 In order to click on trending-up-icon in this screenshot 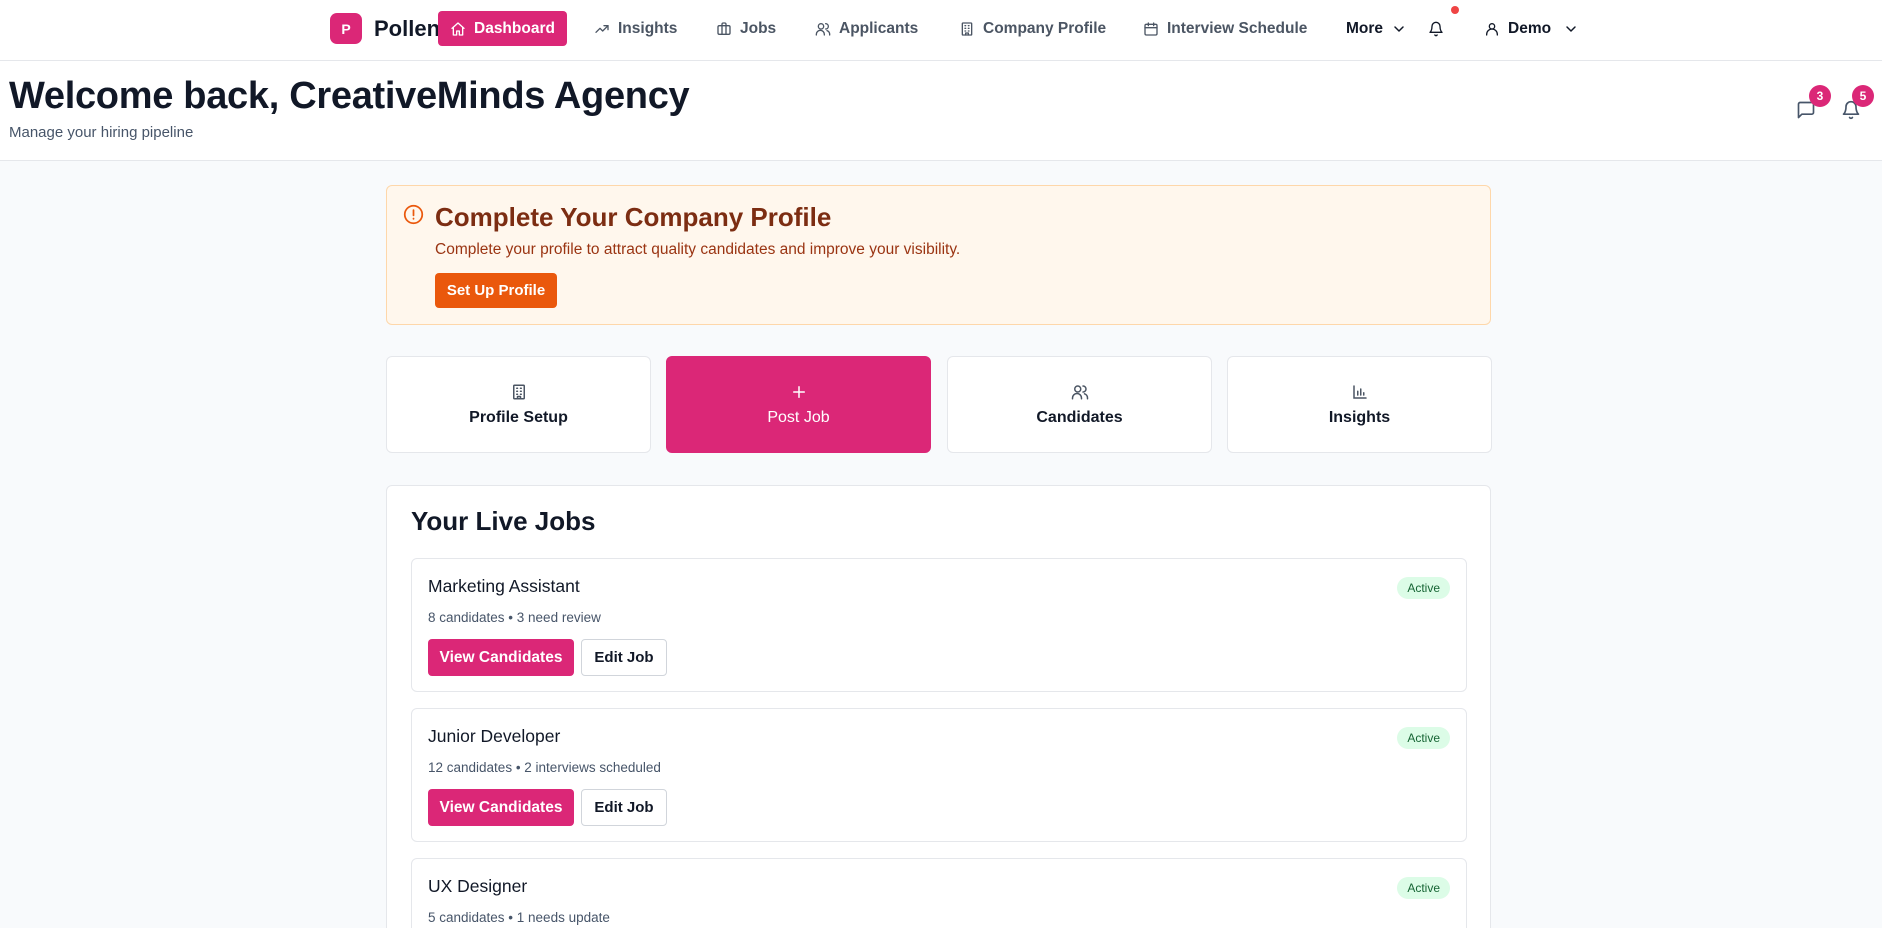, I will do `click(602, 29)`.